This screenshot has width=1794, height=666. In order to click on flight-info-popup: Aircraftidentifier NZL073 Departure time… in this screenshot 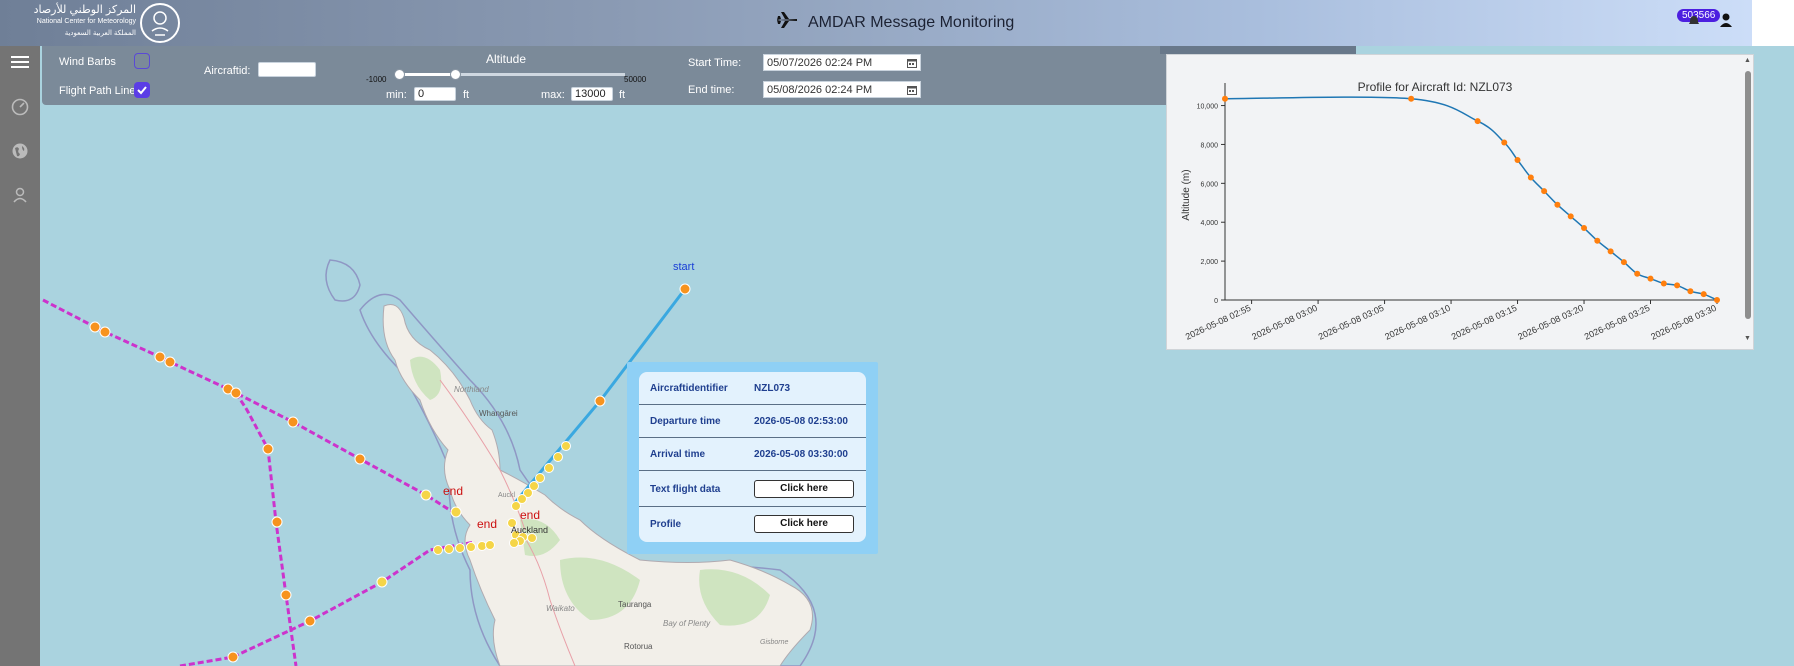, I will do `click(752, 458)`.